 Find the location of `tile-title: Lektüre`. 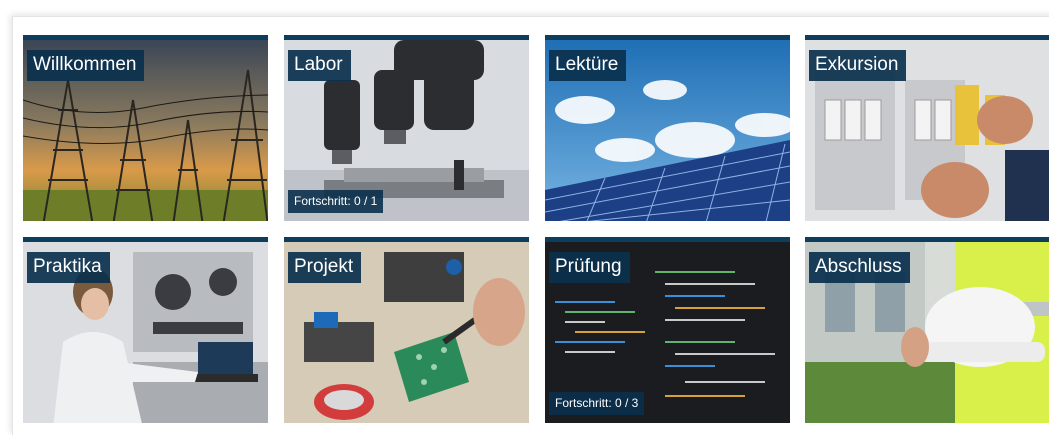

tile-title: Lektüre is located at coordinates (588, 65).